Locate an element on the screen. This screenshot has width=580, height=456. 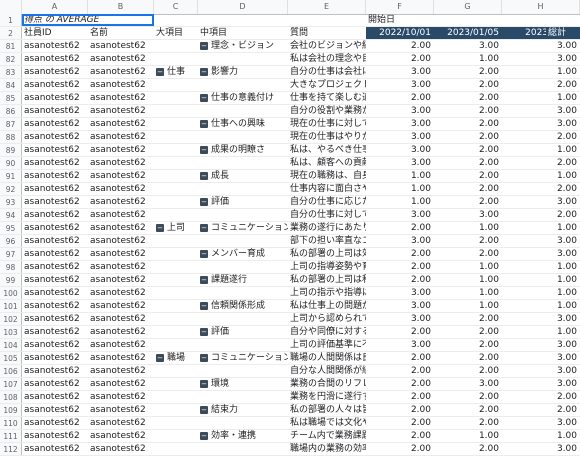
question-cell: 上司の指示や指導は明 is located at coordinates (327, 293).